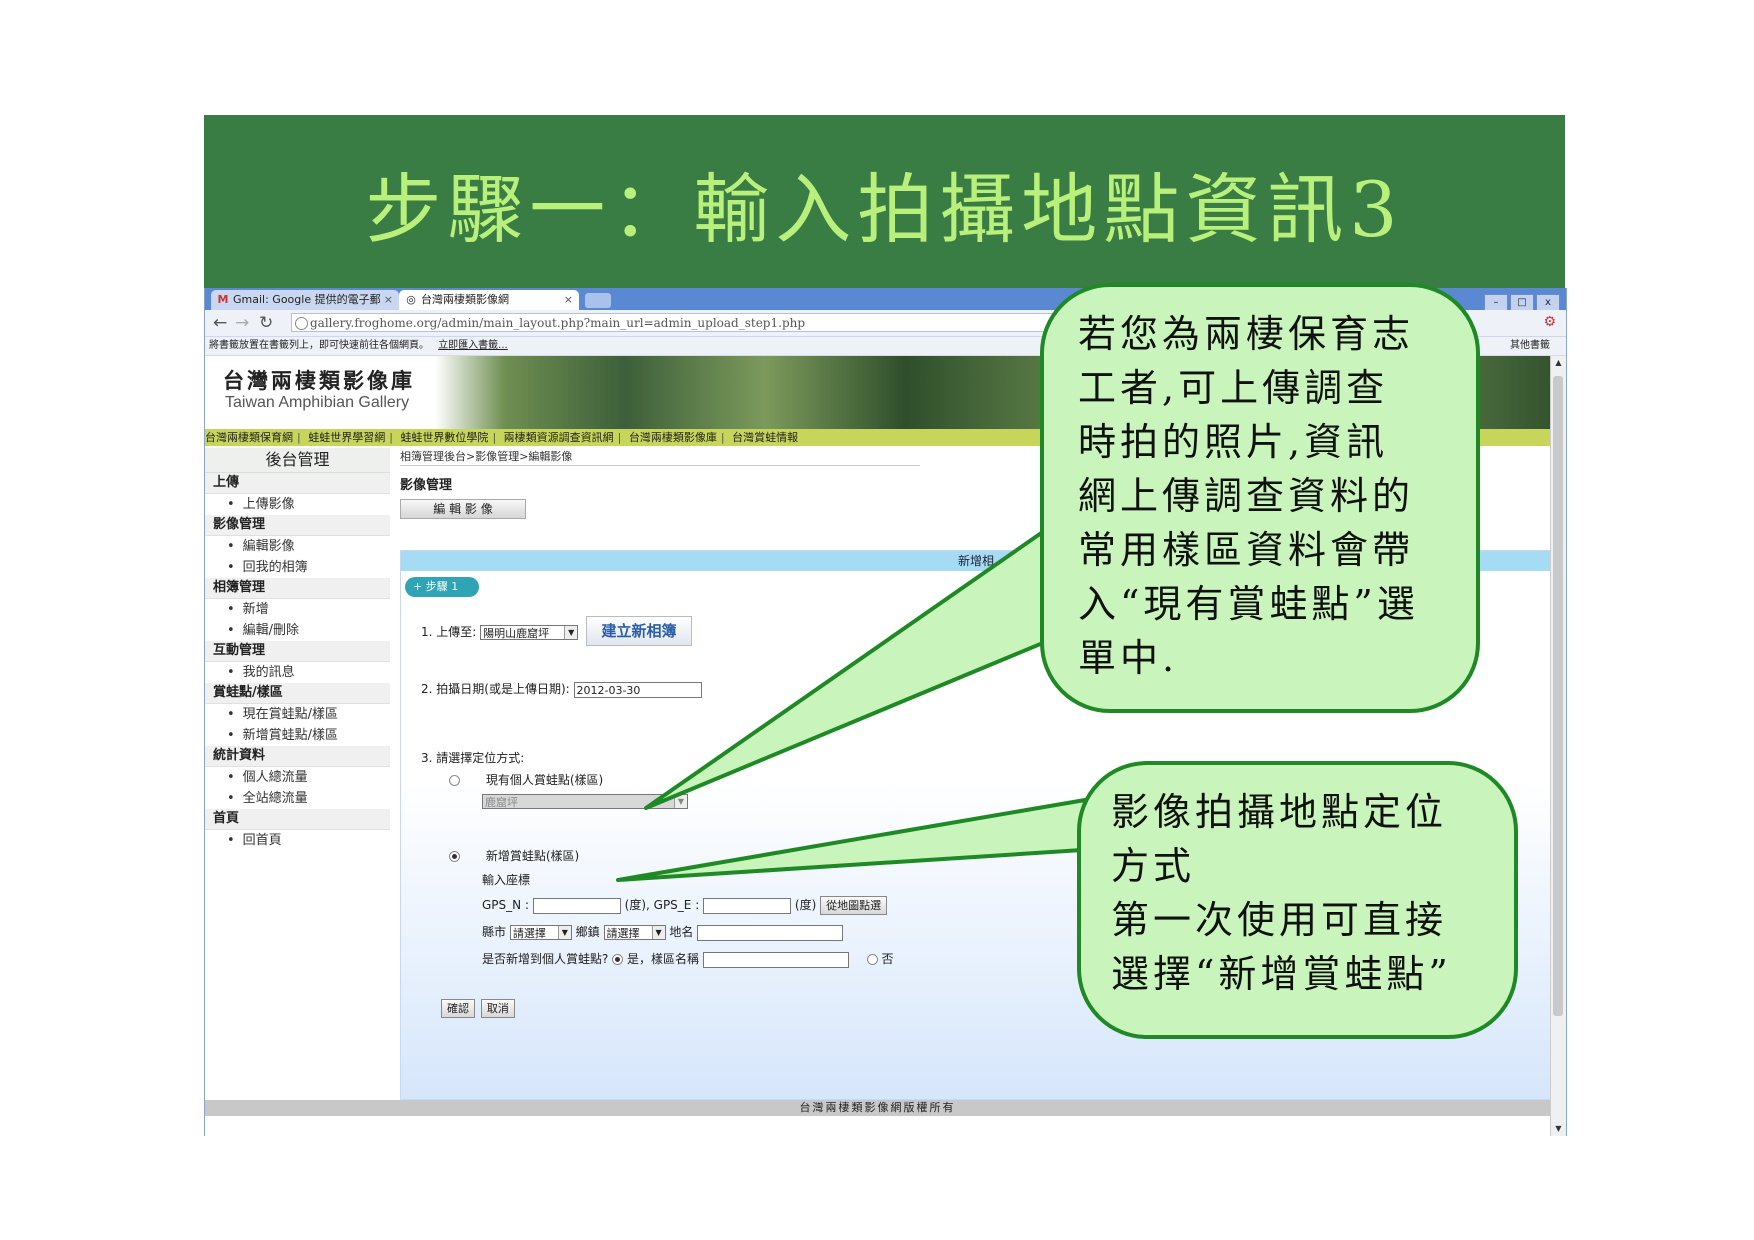 The width and height of the screenshot is (1754, 1240). I want to click on gps-row: GPS_N : (度), GPS_E : (度) 從地圖點選, so click(685, 905).